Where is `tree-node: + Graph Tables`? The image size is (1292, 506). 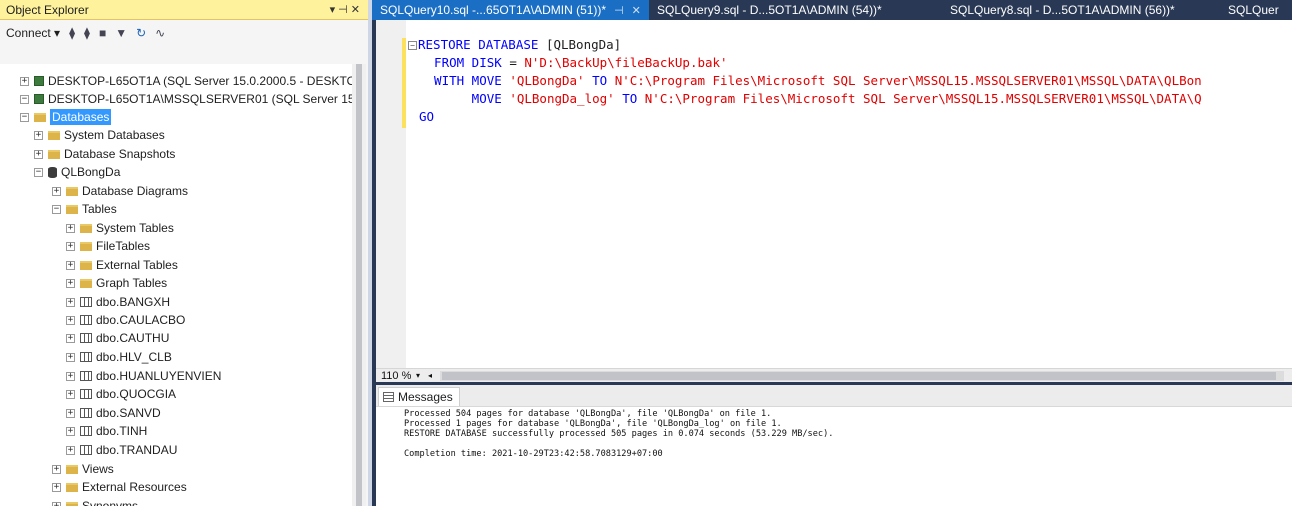
tree-node: + Graph Tables is located at coordinates (116, 283).